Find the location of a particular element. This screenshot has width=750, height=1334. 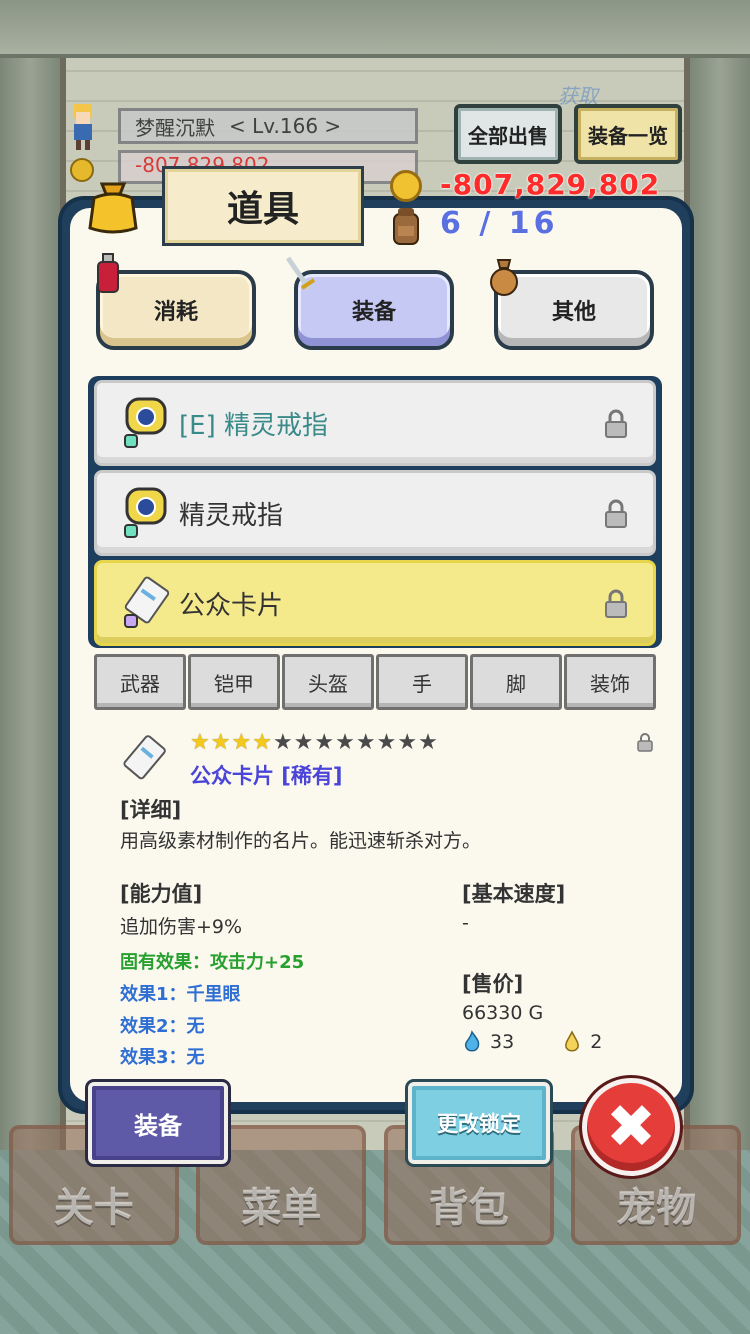

inventory-capacity: 6 / 16 is located at coordinates (499, 223).